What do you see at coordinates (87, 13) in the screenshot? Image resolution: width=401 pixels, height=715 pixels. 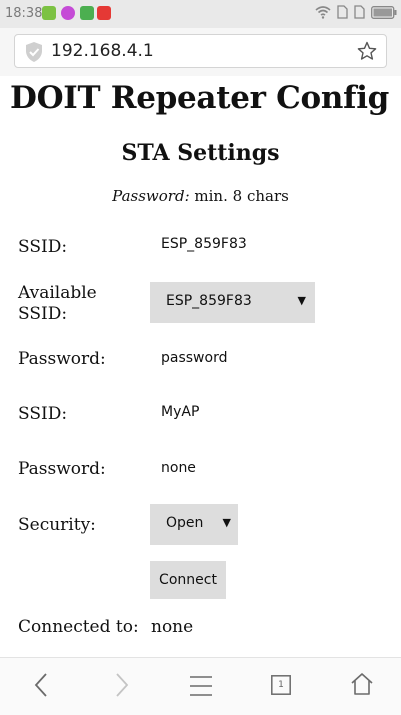 I see `gallery-app-icon` at bounding box center [87, 13].